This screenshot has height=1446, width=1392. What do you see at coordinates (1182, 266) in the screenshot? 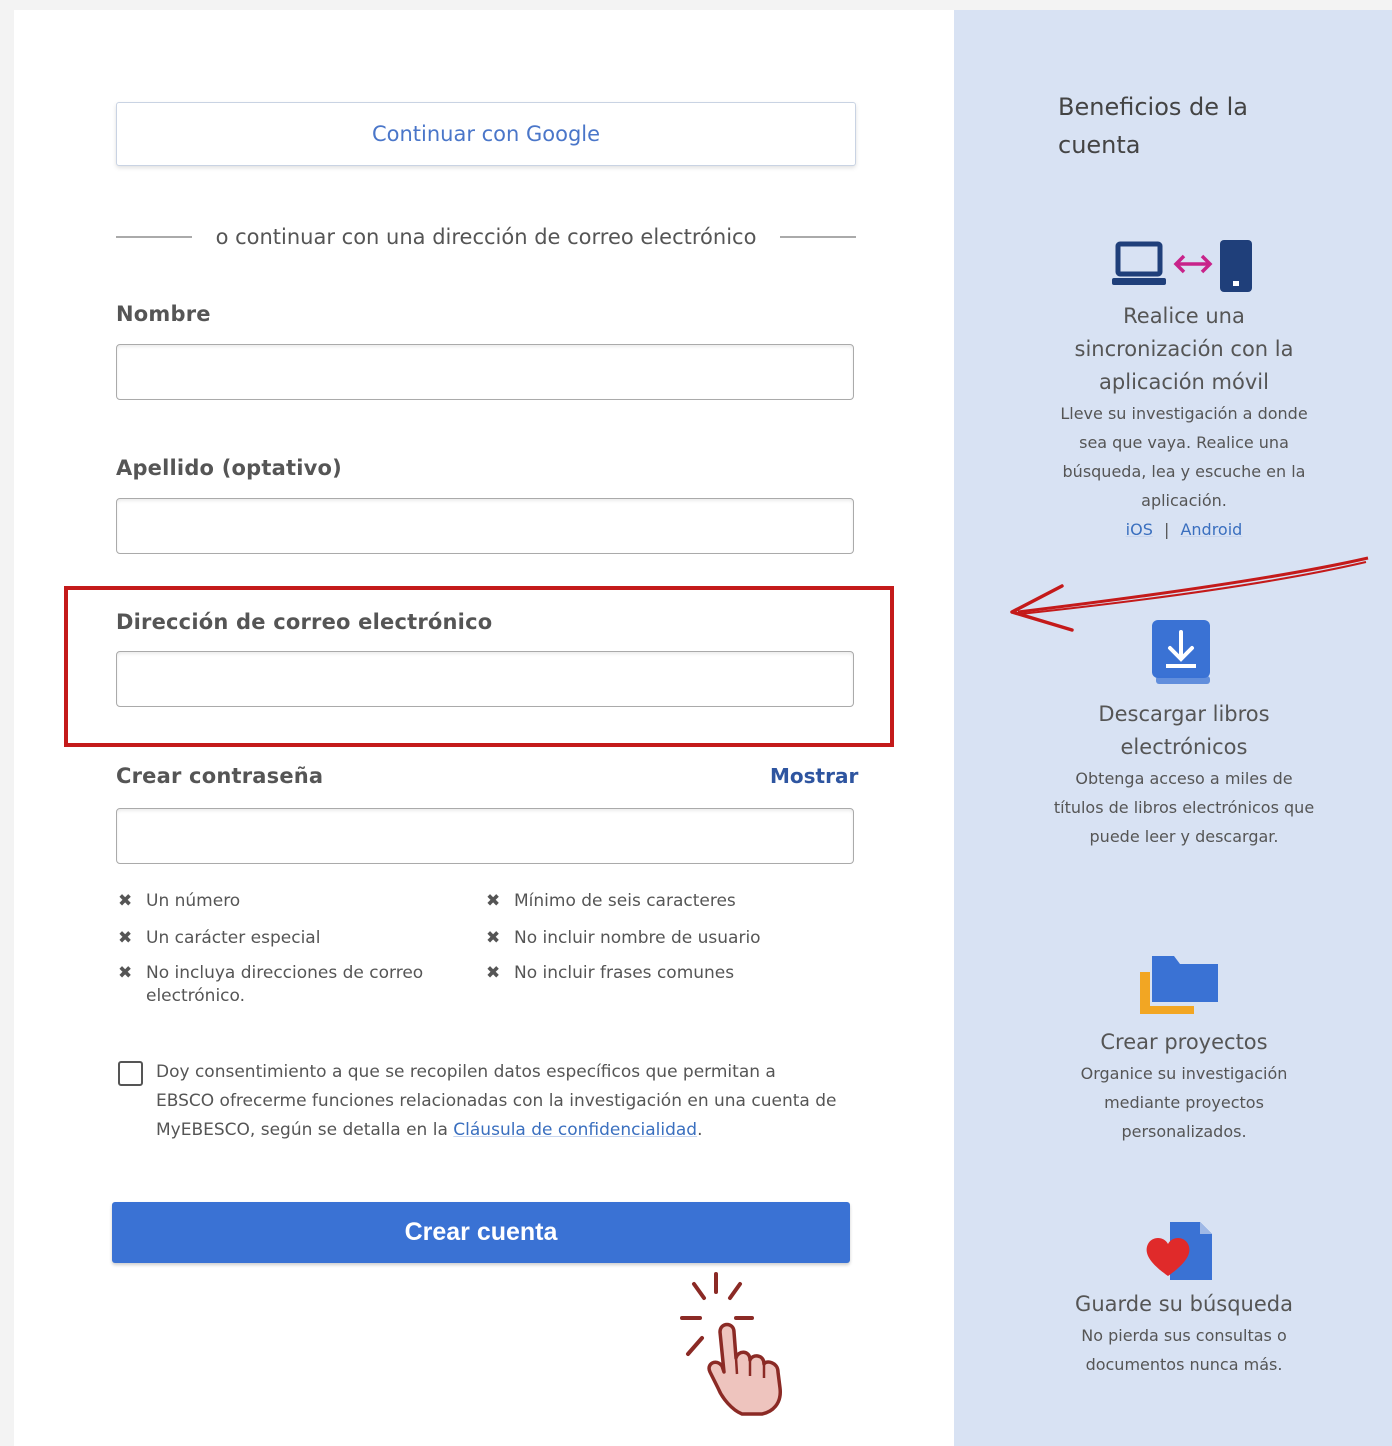
I see `sync-devices-icon` at bounding box center [1182, 266].